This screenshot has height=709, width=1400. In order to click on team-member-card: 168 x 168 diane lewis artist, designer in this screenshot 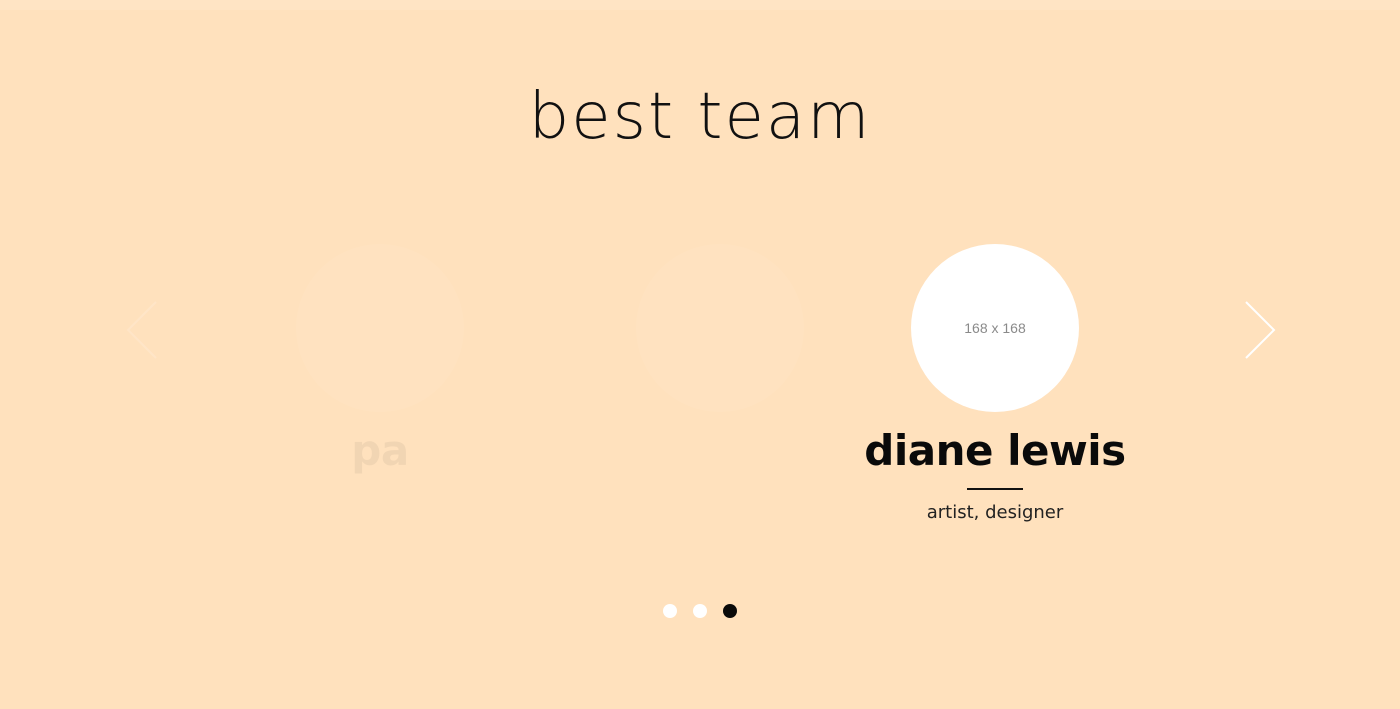, I will do `click(995, 383)`.